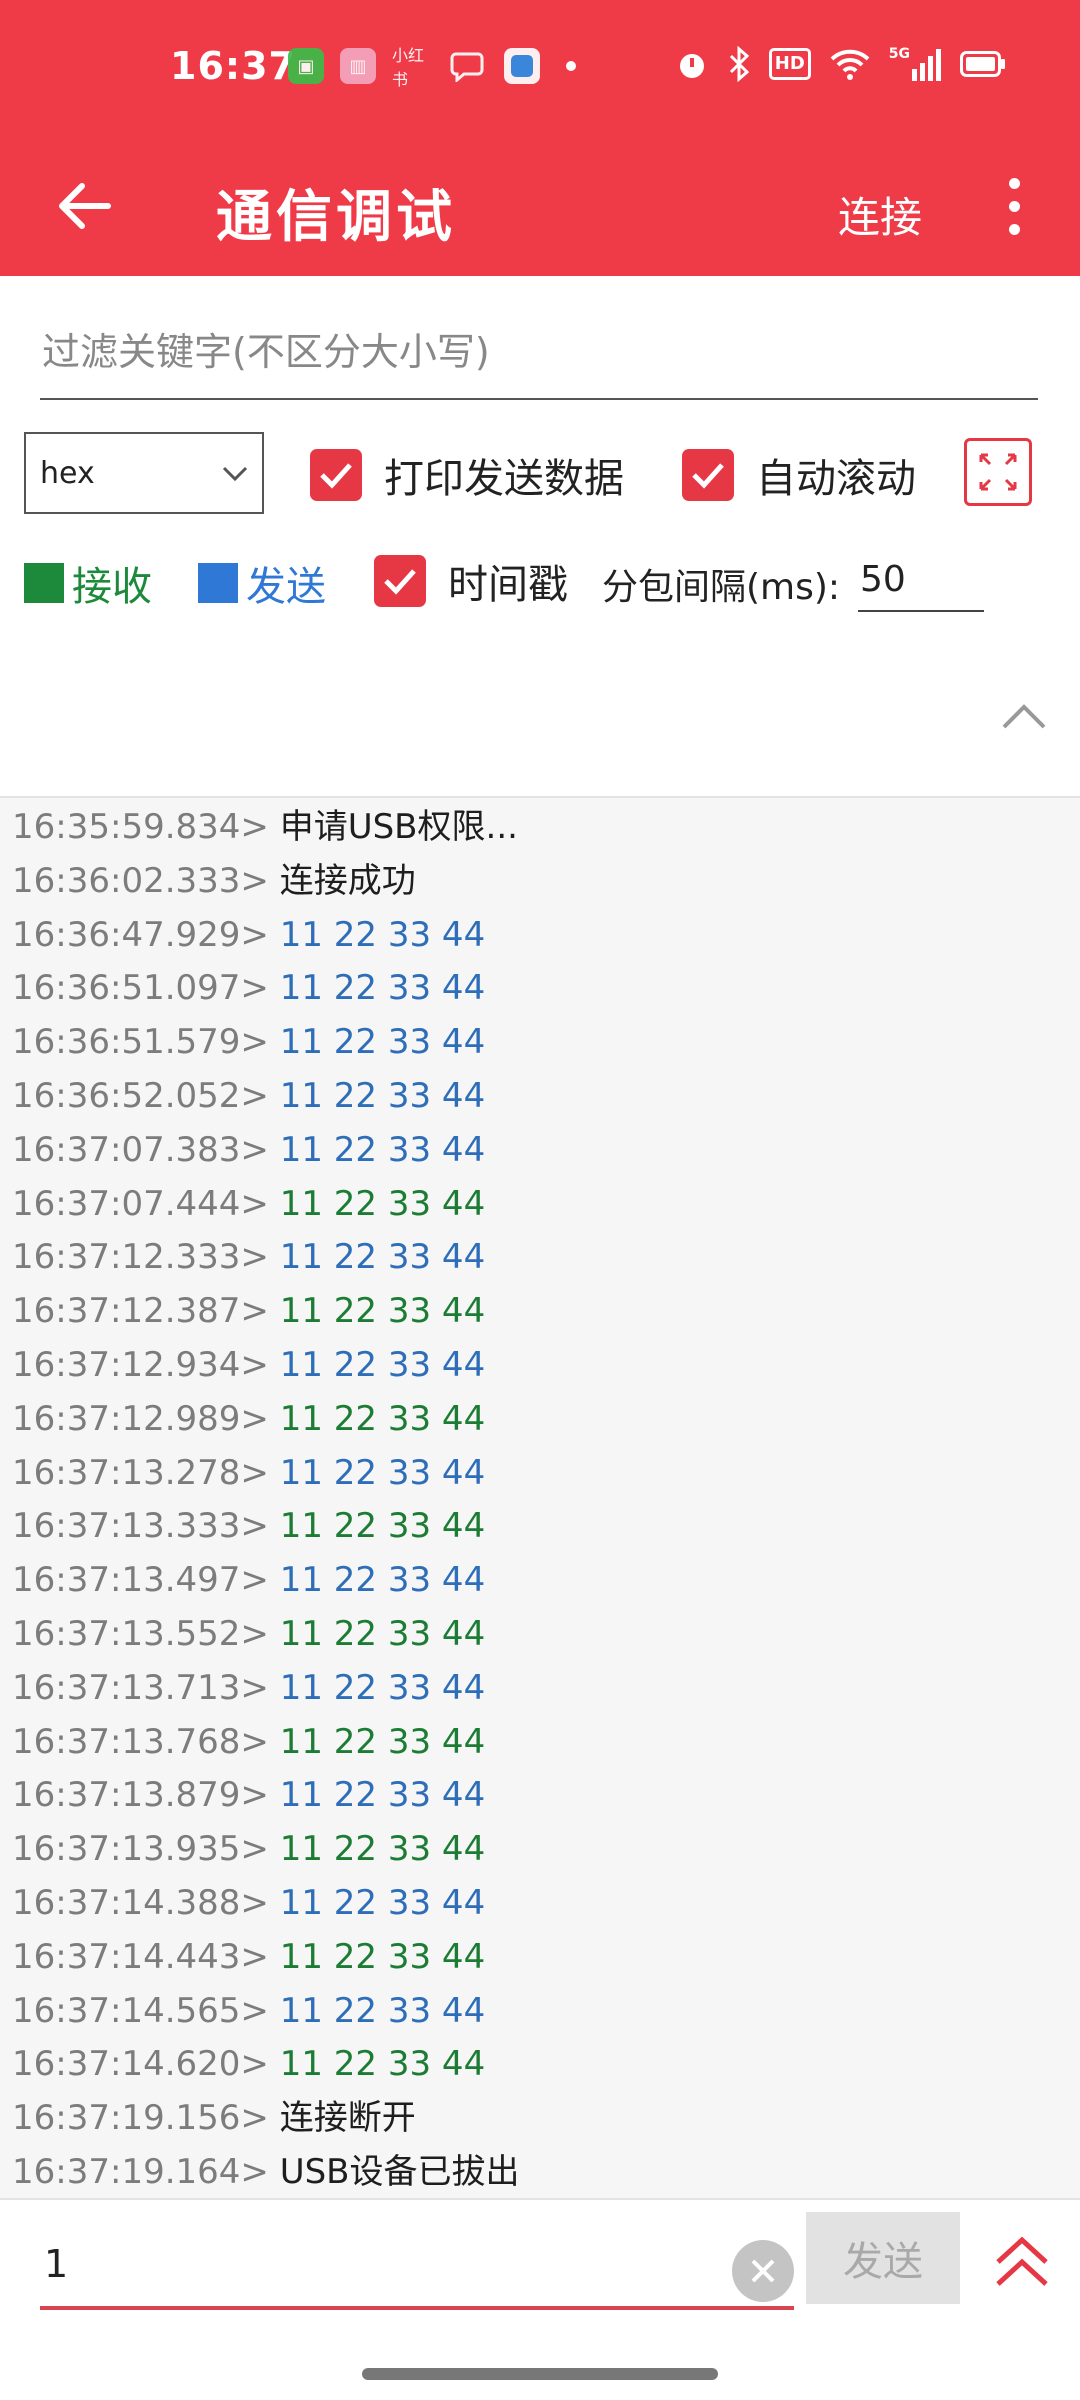 Image resolution: width=1080 pixels, height=2400 pixels. What do you see at coordinates (880, 214) in the screenshot?
I see `connect-button: 连接` at bounding box center [880, 214].